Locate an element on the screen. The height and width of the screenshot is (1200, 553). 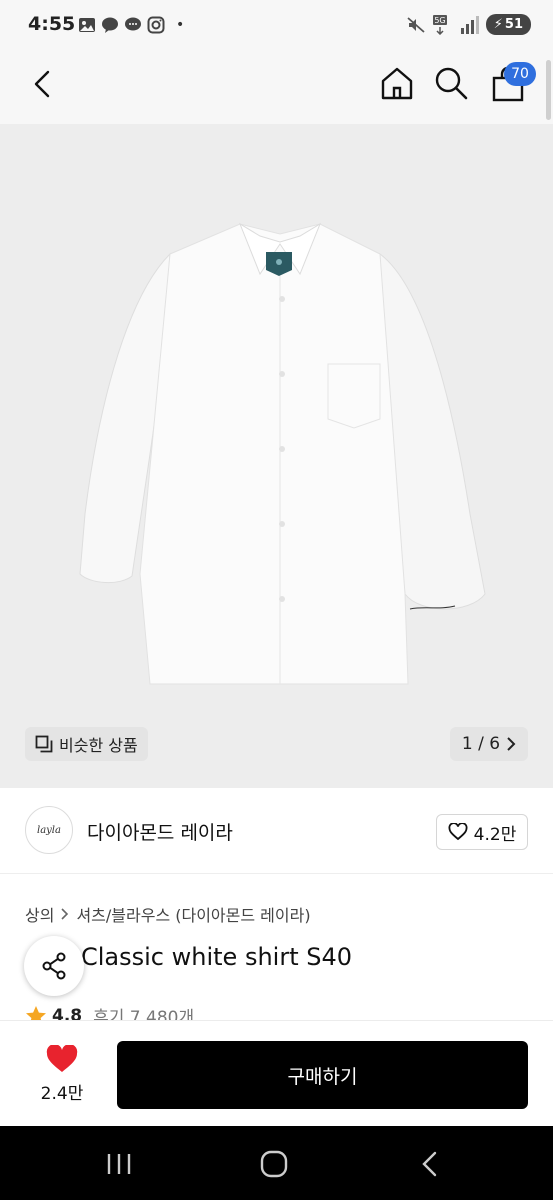
image-pager: 1 / 6 is located at coordinates (489, 744).